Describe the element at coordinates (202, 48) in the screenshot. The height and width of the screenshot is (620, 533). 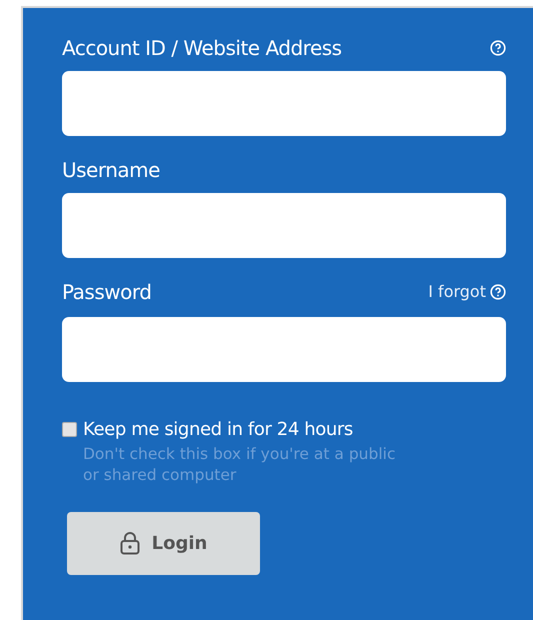
I see `field-label: Account ID / Website Address` at that location.